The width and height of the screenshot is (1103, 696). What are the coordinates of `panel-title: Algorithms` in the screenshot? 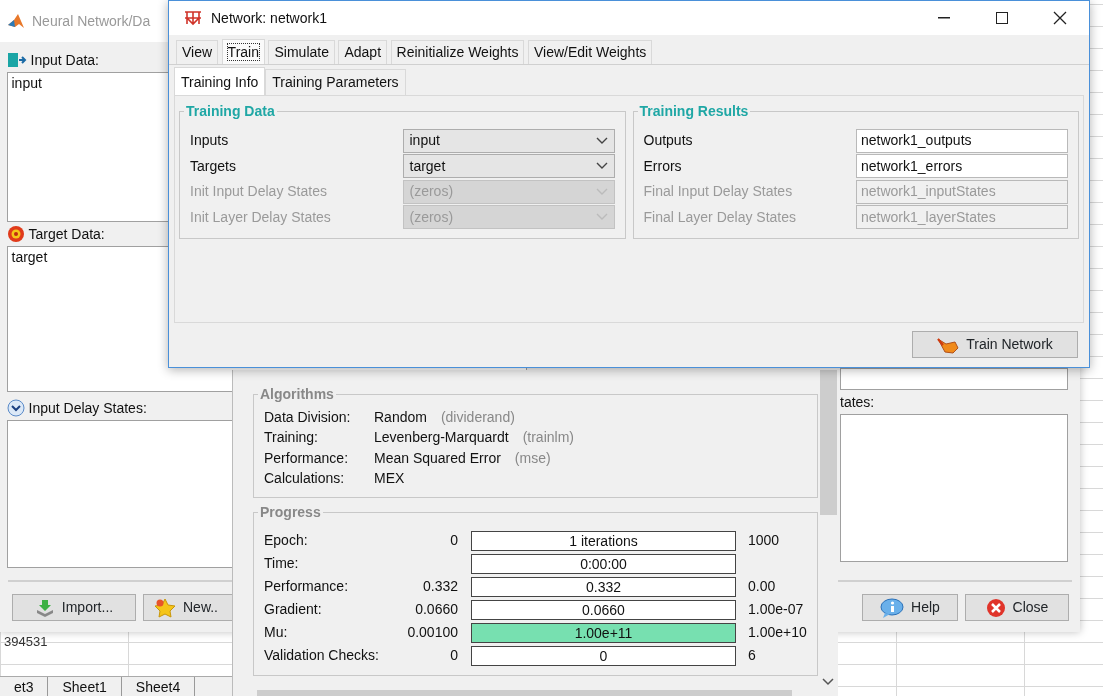 It's located at (297, 394).